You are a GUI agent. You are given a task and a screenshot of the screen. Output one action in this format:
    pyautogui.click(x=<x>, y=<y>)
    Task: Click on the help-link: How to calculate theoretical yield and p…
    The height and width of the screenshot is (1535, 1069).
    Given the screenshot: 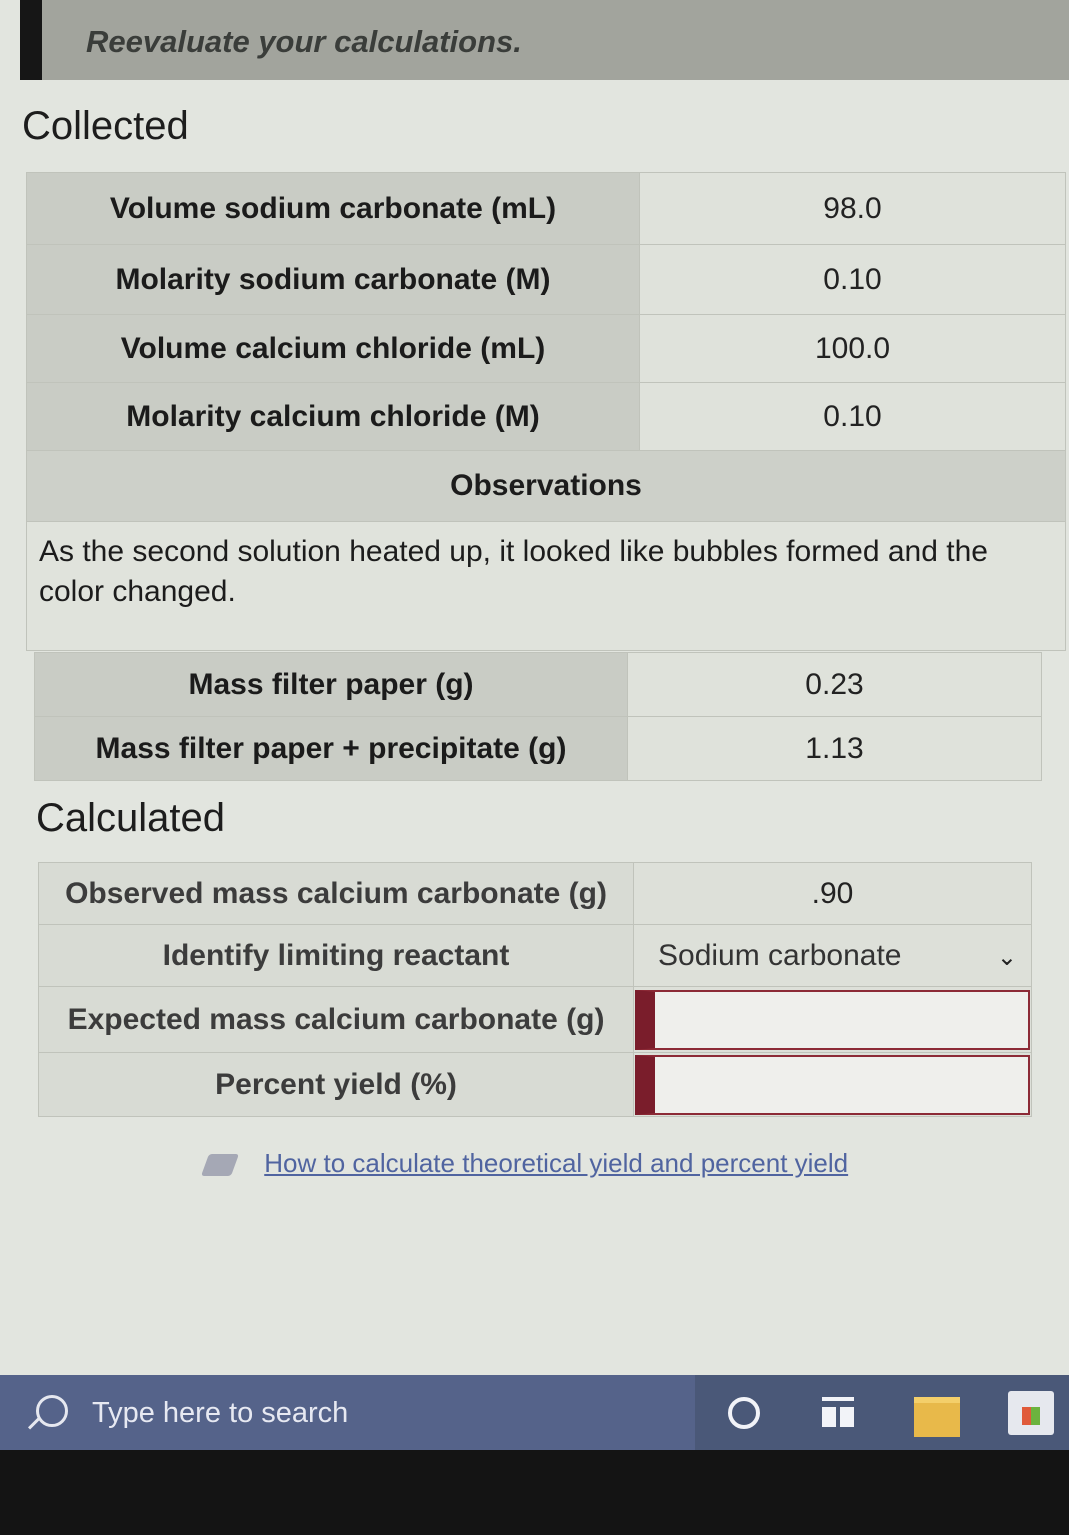 What is the action you would take?
    pyautogui.click(x=556, y=1163)
    